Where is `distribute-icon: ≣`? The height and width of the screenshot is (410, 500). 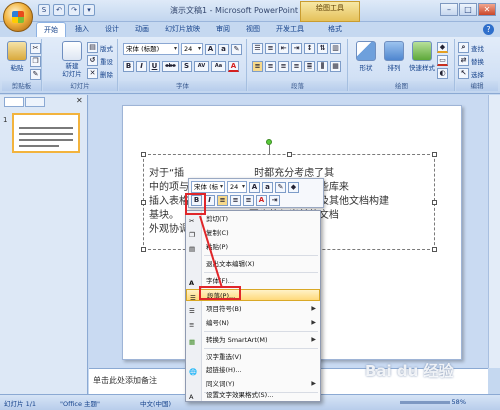
distribute-icon: ≣ is located at coordinates (309, 66).